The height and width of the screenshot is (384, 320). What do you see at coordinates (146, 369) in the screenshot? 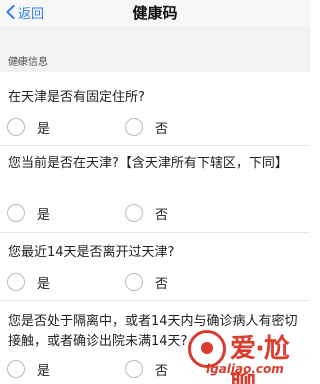
I see `q4-option-no: 否` at bounding box center [146, 369].